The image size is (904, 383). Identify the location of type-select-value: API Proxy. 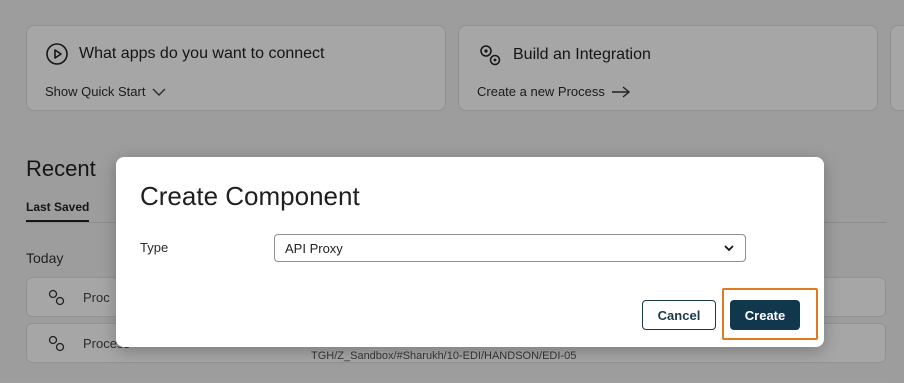
(314, 248).